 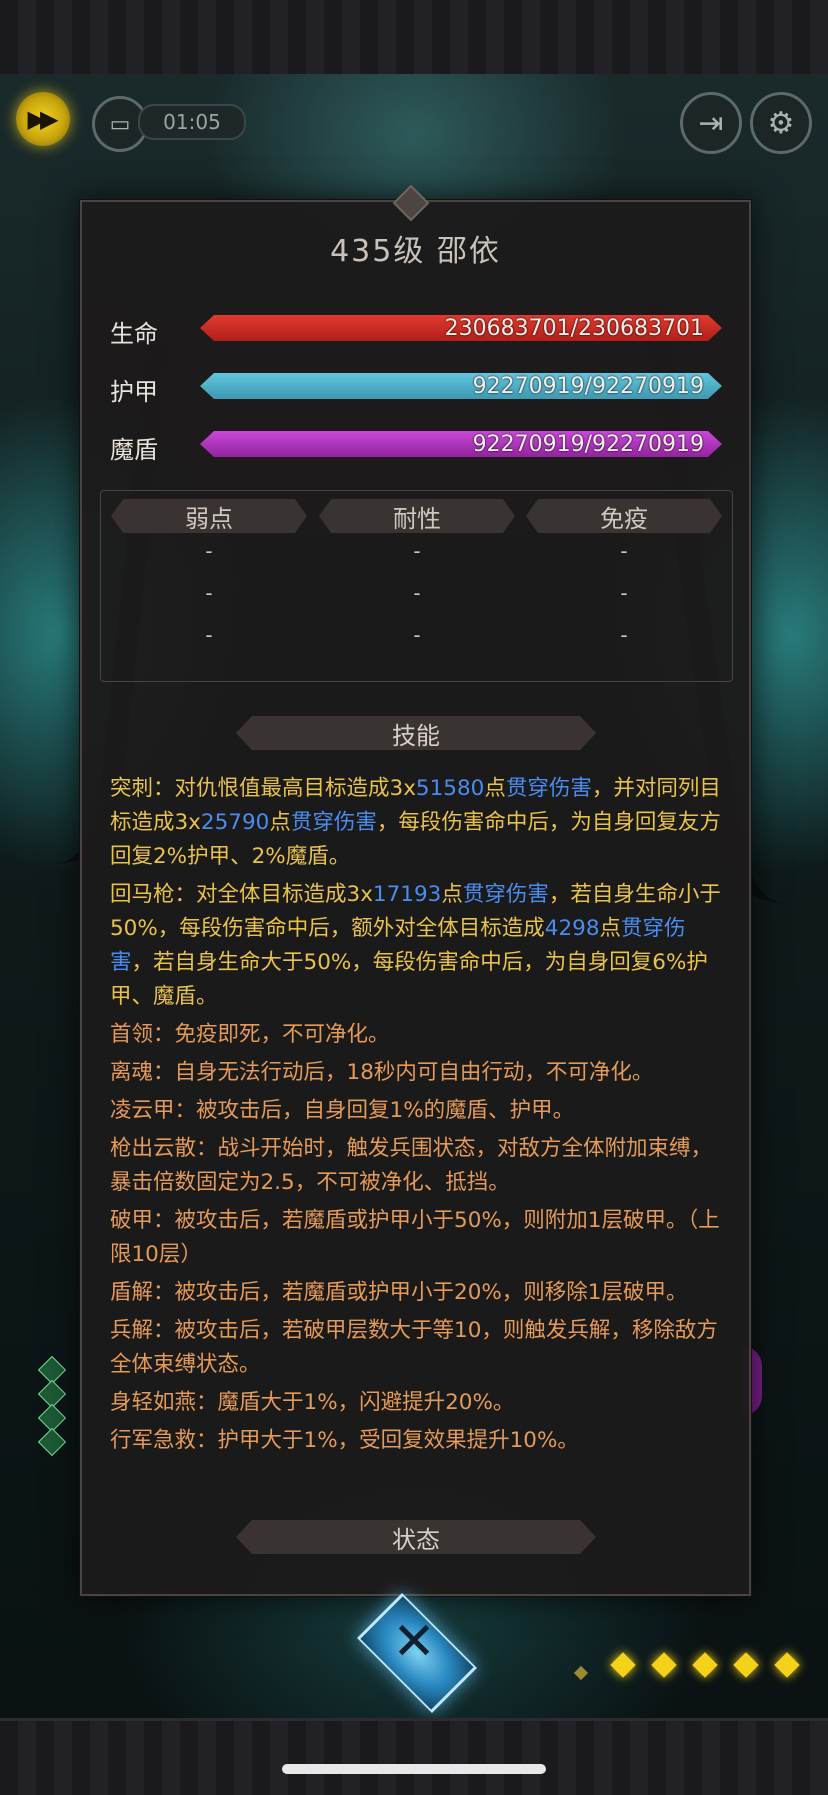 I want to click on fast-forward-button: ▶▶, so click(x=43, y=119).